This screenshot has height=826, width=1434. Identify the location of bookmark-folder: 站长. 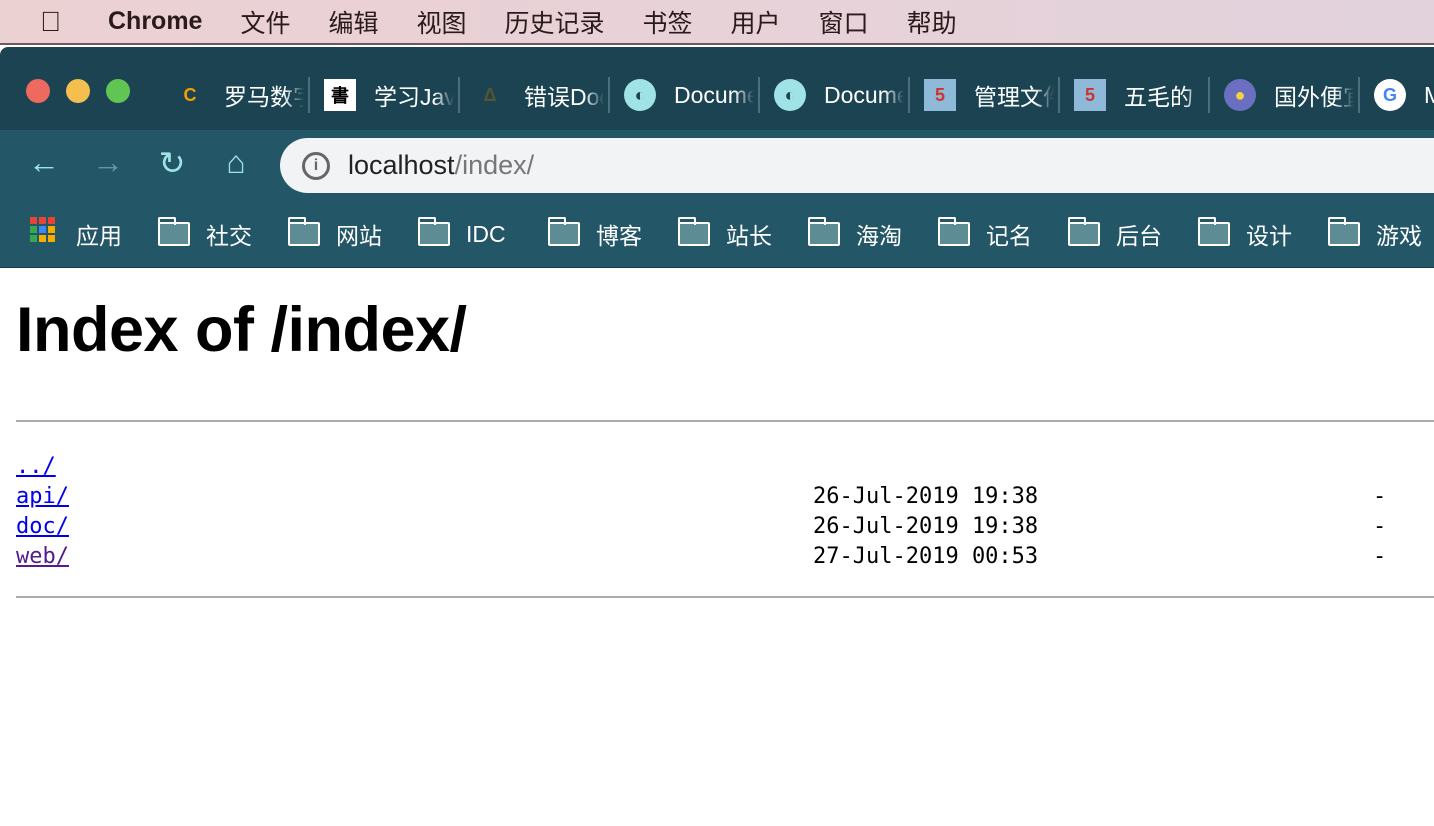
(725, 234).